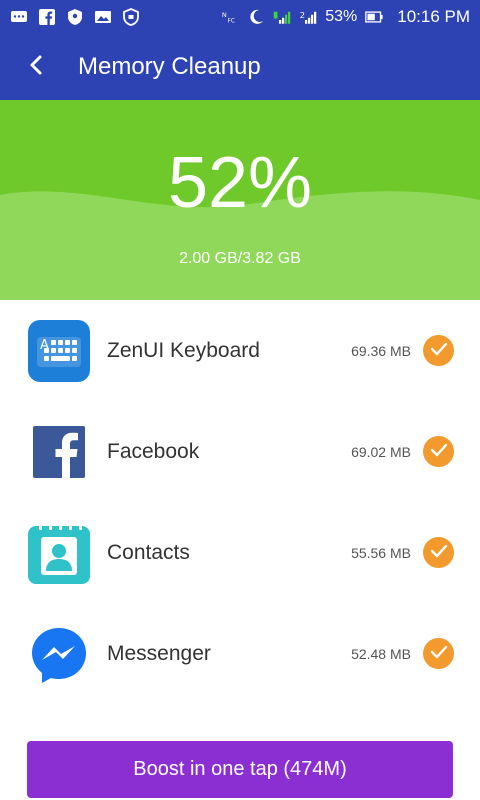 The image size is (480, 800). Describe the element at coordinates (240, 451) in the screenshot. I see `list-item: Facebook 69.02 MB` at that location.